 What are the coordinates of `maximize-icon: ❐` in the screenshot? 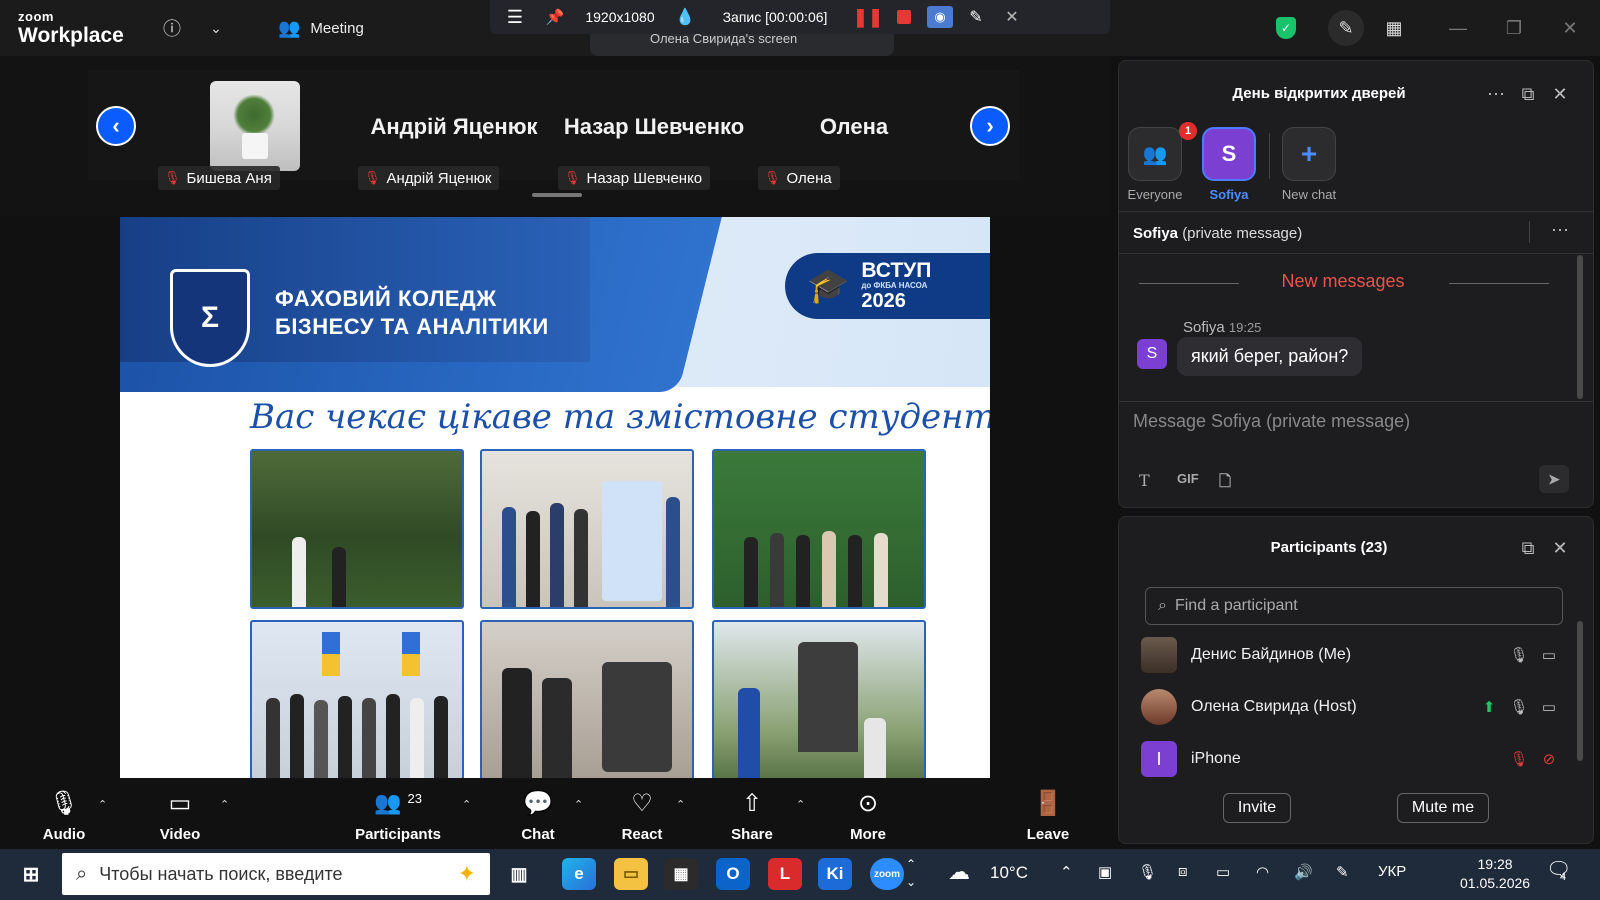 It's located at (1514, 28).